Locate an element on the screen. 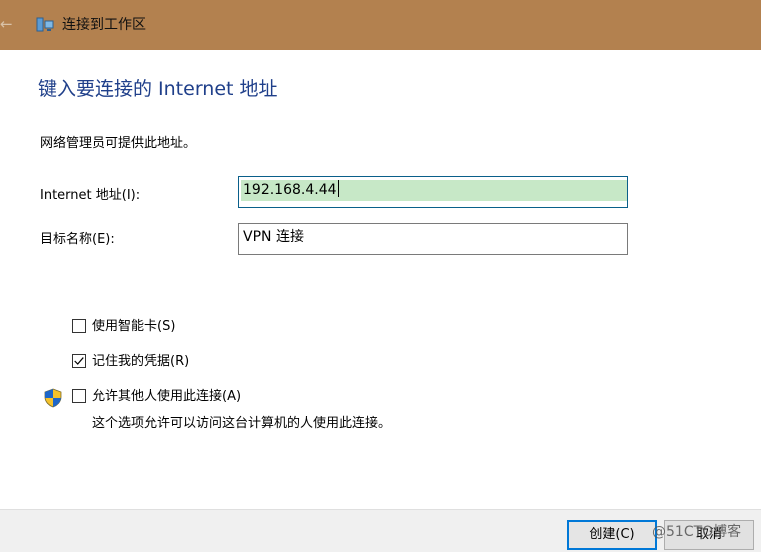  internet-address-text: 192.168.4.44 is located at coordinates (290, 190).